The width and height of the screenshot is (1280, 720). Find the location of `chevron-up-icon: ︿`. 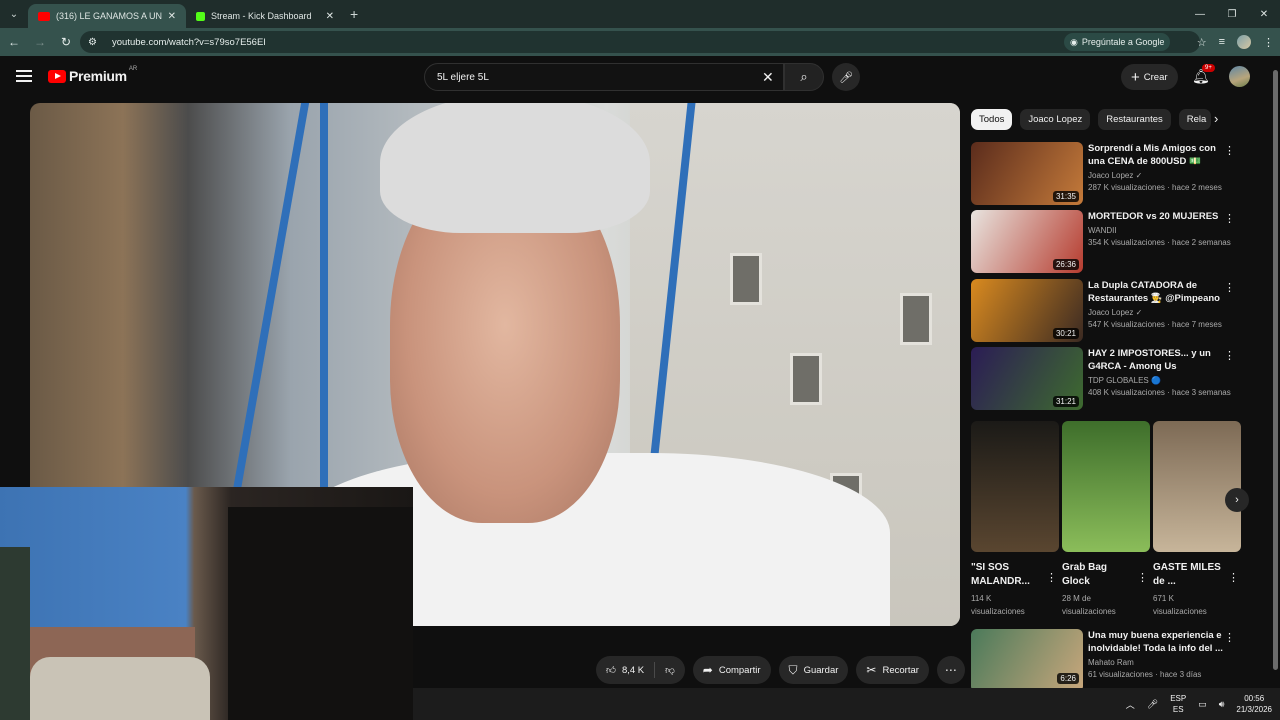

chevron-up-icon: ︿ is located at coordinates (1130, 704).